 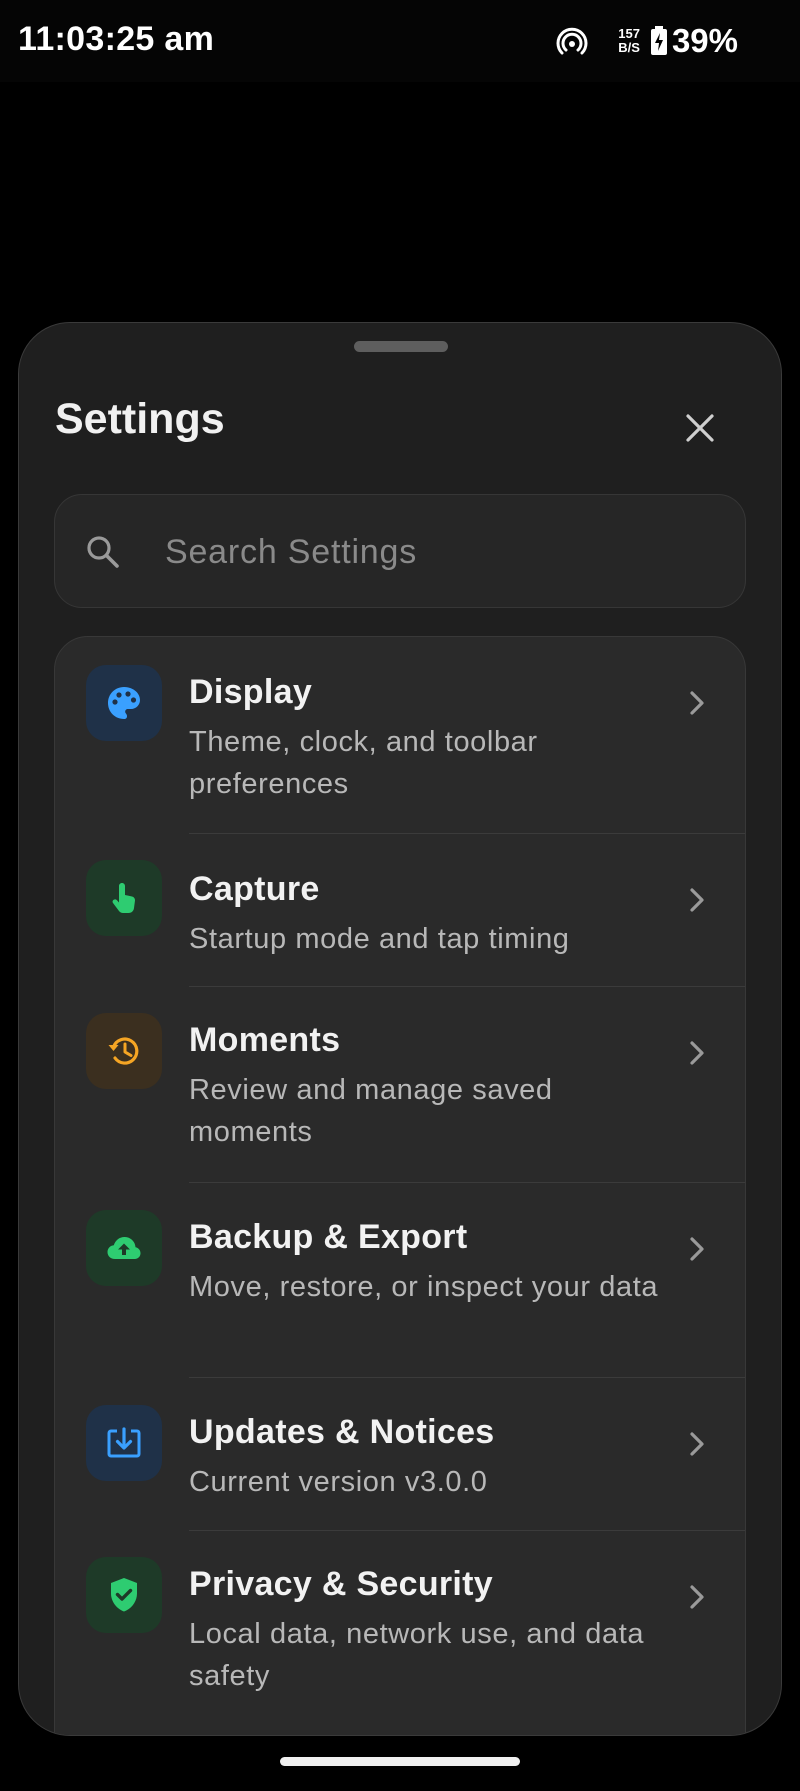 What do you see at coordinates (379, 939) in the screenshot?
I see `settings-item-subtitle: Startup mode and tap timing` at bounding box center [379, 939].